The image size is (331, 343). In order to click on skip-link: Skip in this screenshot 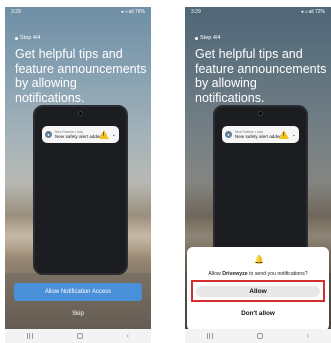, I will do `click(78, 314)`.